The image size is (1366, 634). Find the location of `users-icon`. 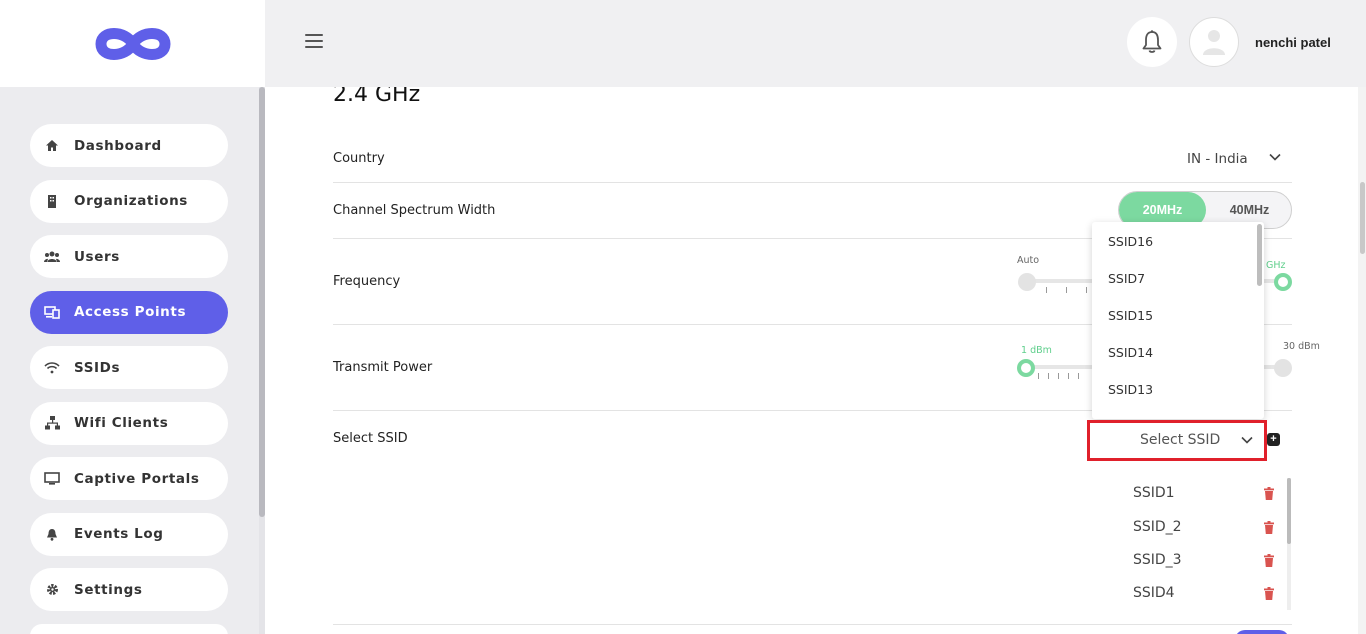

users-icon is located at coordinates (52, 257).